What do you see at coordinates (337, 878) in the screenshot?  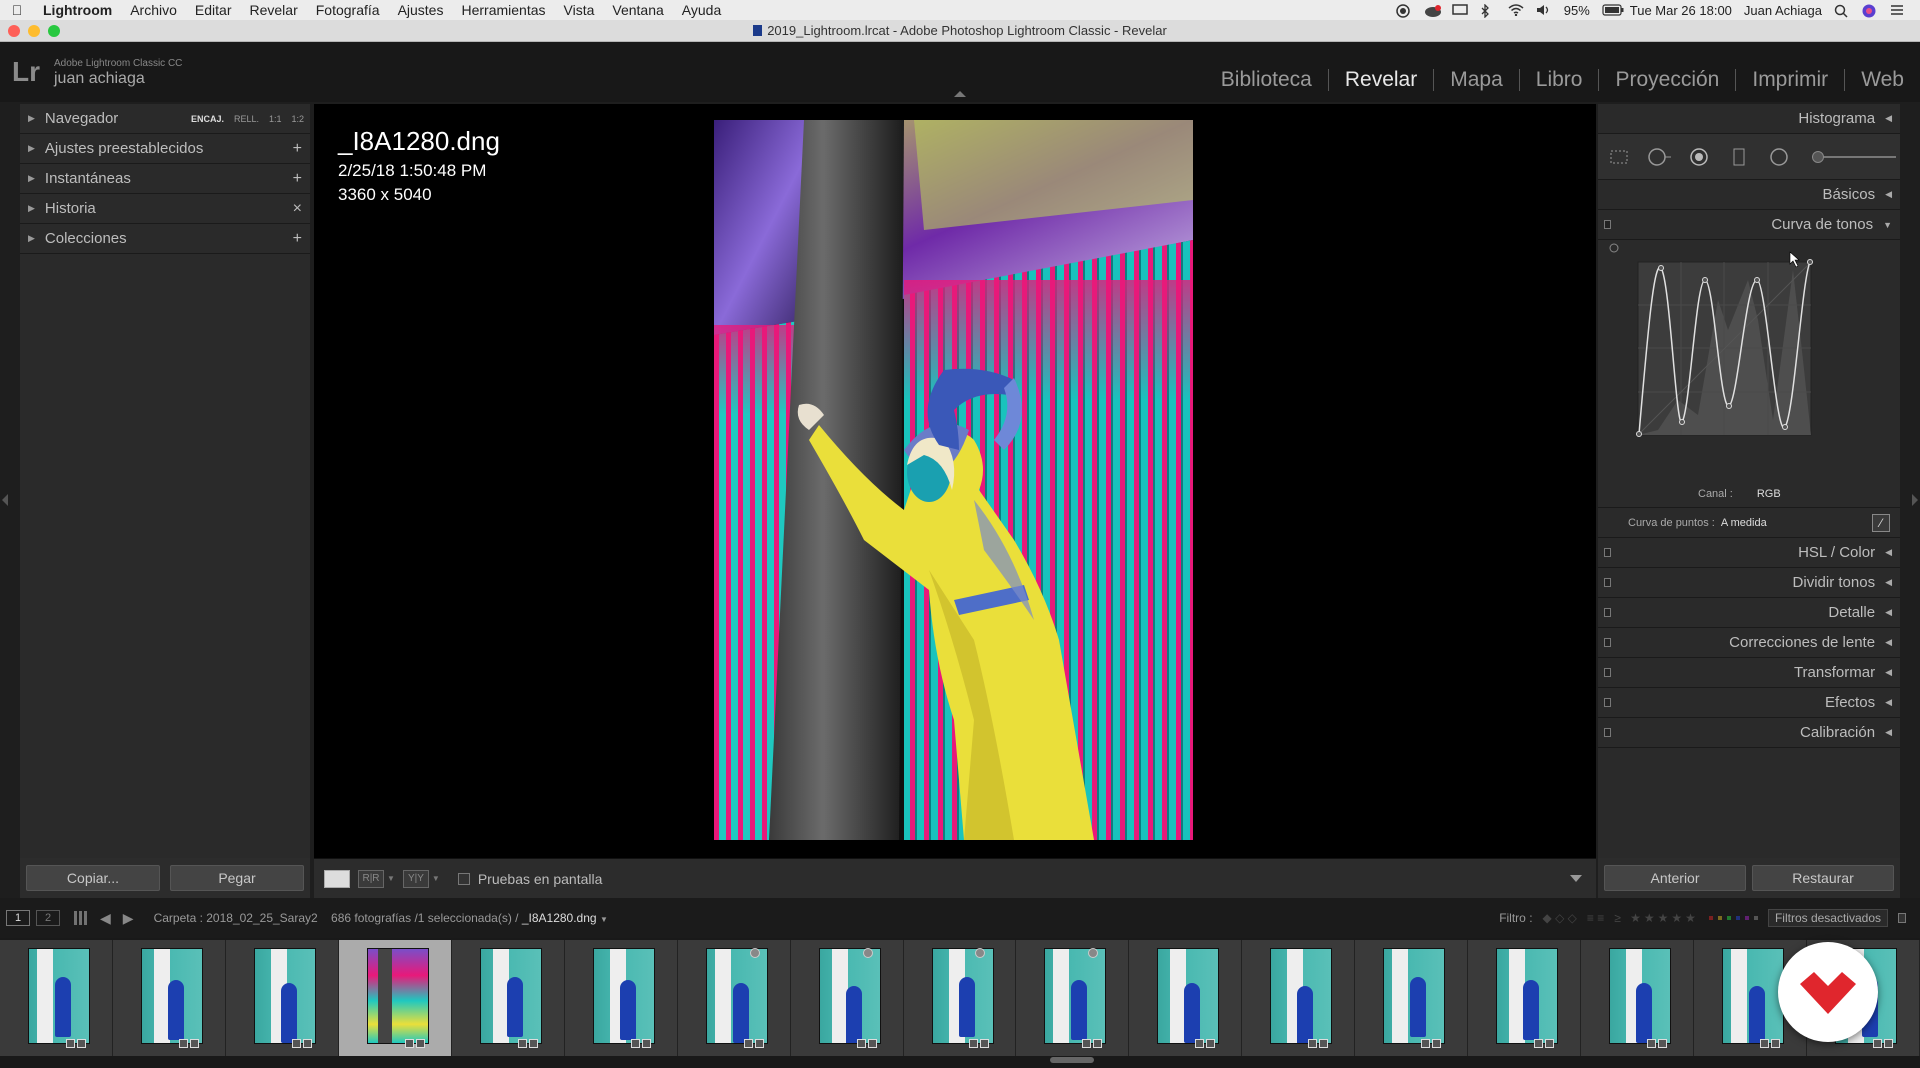 I see `loupe-view-button` at bounding box center [337, 878].